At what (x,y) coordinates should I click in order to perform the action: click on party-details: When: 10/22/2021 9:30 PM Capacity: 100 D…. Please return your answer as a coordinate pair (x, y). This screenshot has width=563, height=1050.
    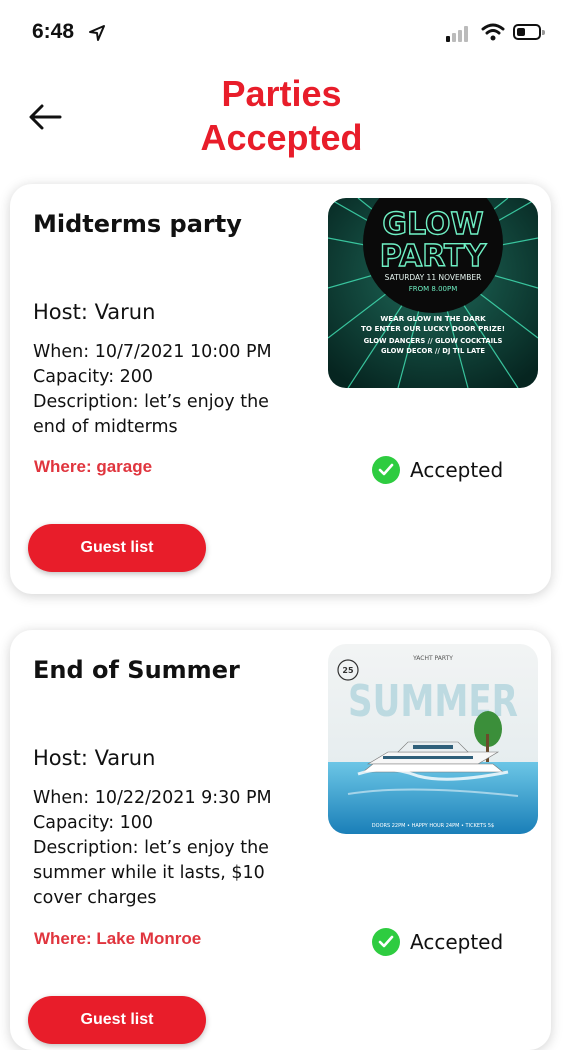
    Looking at the image, I should click on (158, 848).